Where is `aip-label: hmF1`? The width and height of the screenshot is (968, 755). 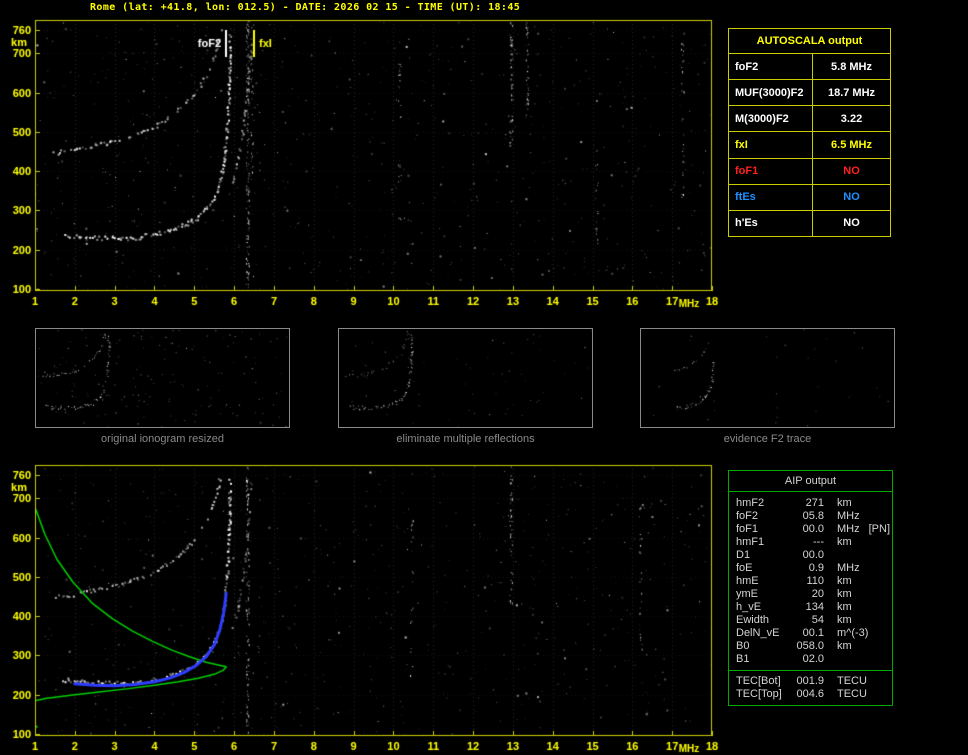
aip-label: hmF1 is located at coordinates (750, 542).